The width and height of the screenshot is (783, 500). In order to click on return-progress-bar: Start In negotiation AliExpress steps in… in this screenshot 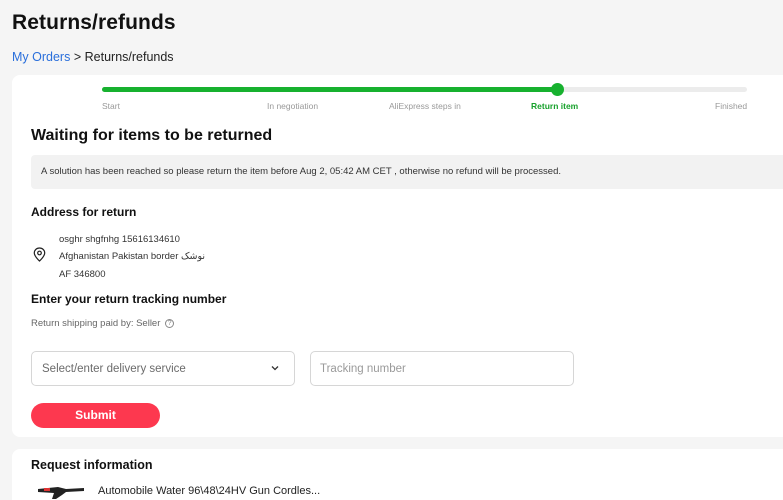, I will do `click(425, 100)`.